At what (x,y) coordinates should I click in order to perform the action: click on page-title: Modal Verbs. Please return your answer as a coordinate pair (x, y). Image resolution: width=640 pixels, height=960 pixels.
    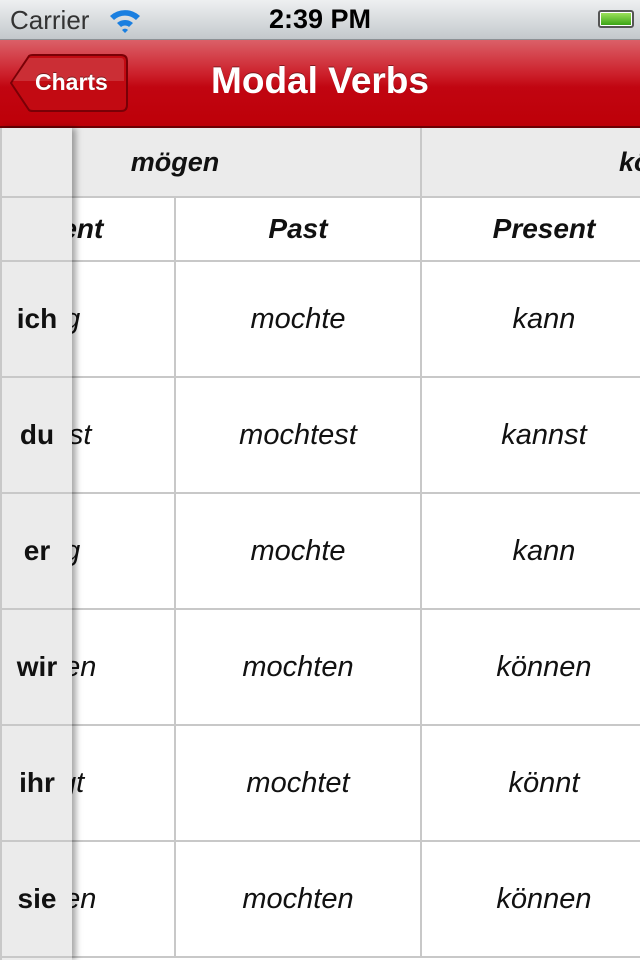
    Looking at the image, I should click on (320, 80).